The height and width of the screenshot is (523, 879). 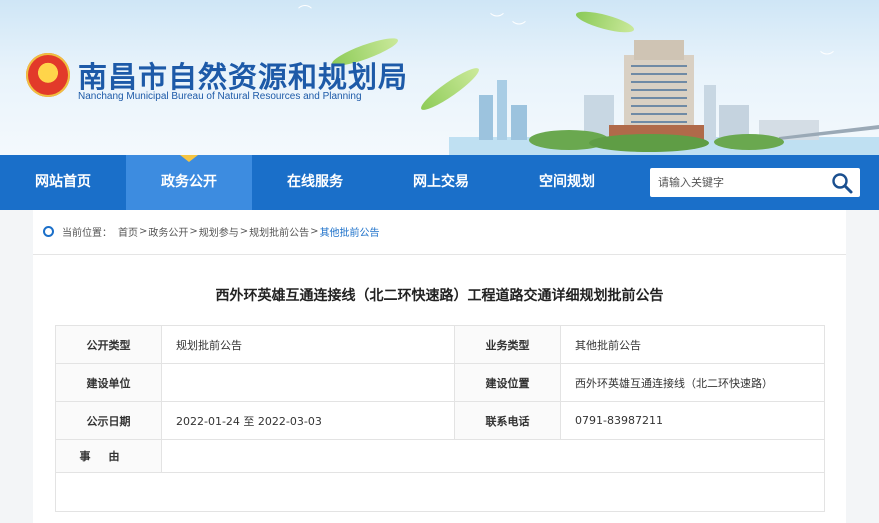 What do you see at coordinates (567, 182) in the screenshot?
I see `nav-item-spatial-planning: 空间规划` at bounding box center [567, 182].